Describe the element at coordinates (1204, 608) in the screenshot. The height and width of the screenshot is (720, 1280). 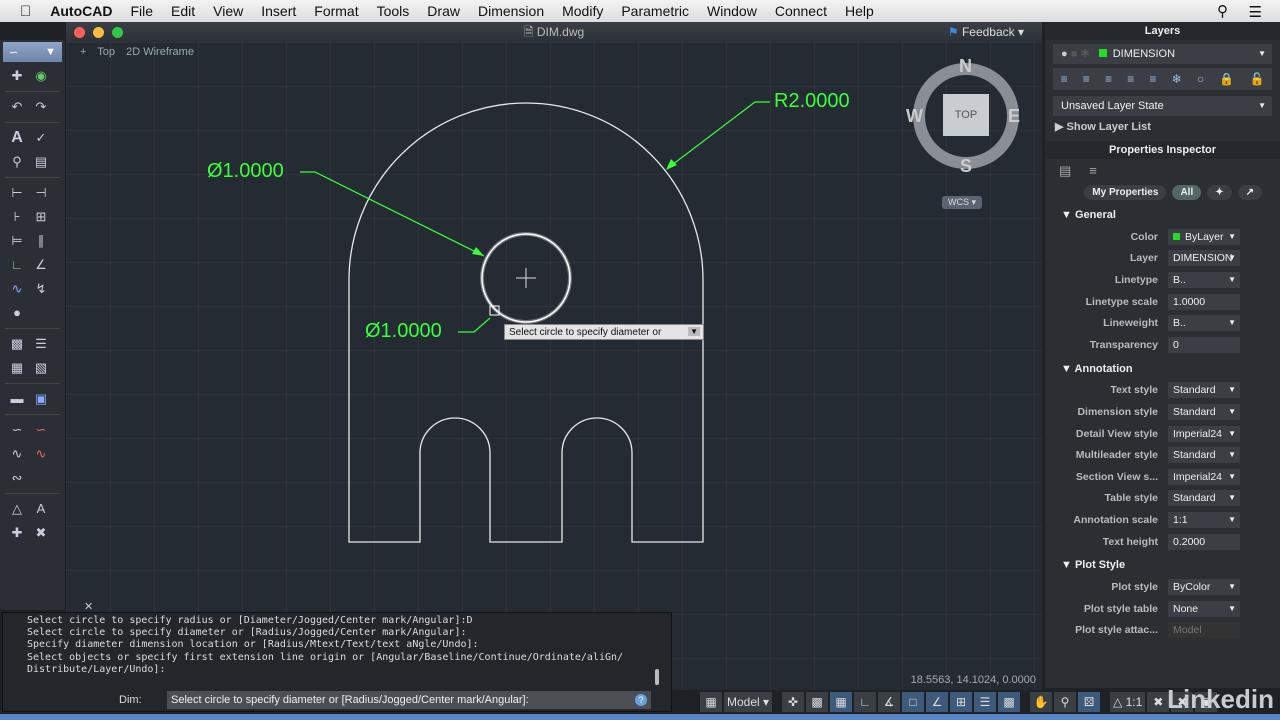
I see `property-value: None ▼` at that location.